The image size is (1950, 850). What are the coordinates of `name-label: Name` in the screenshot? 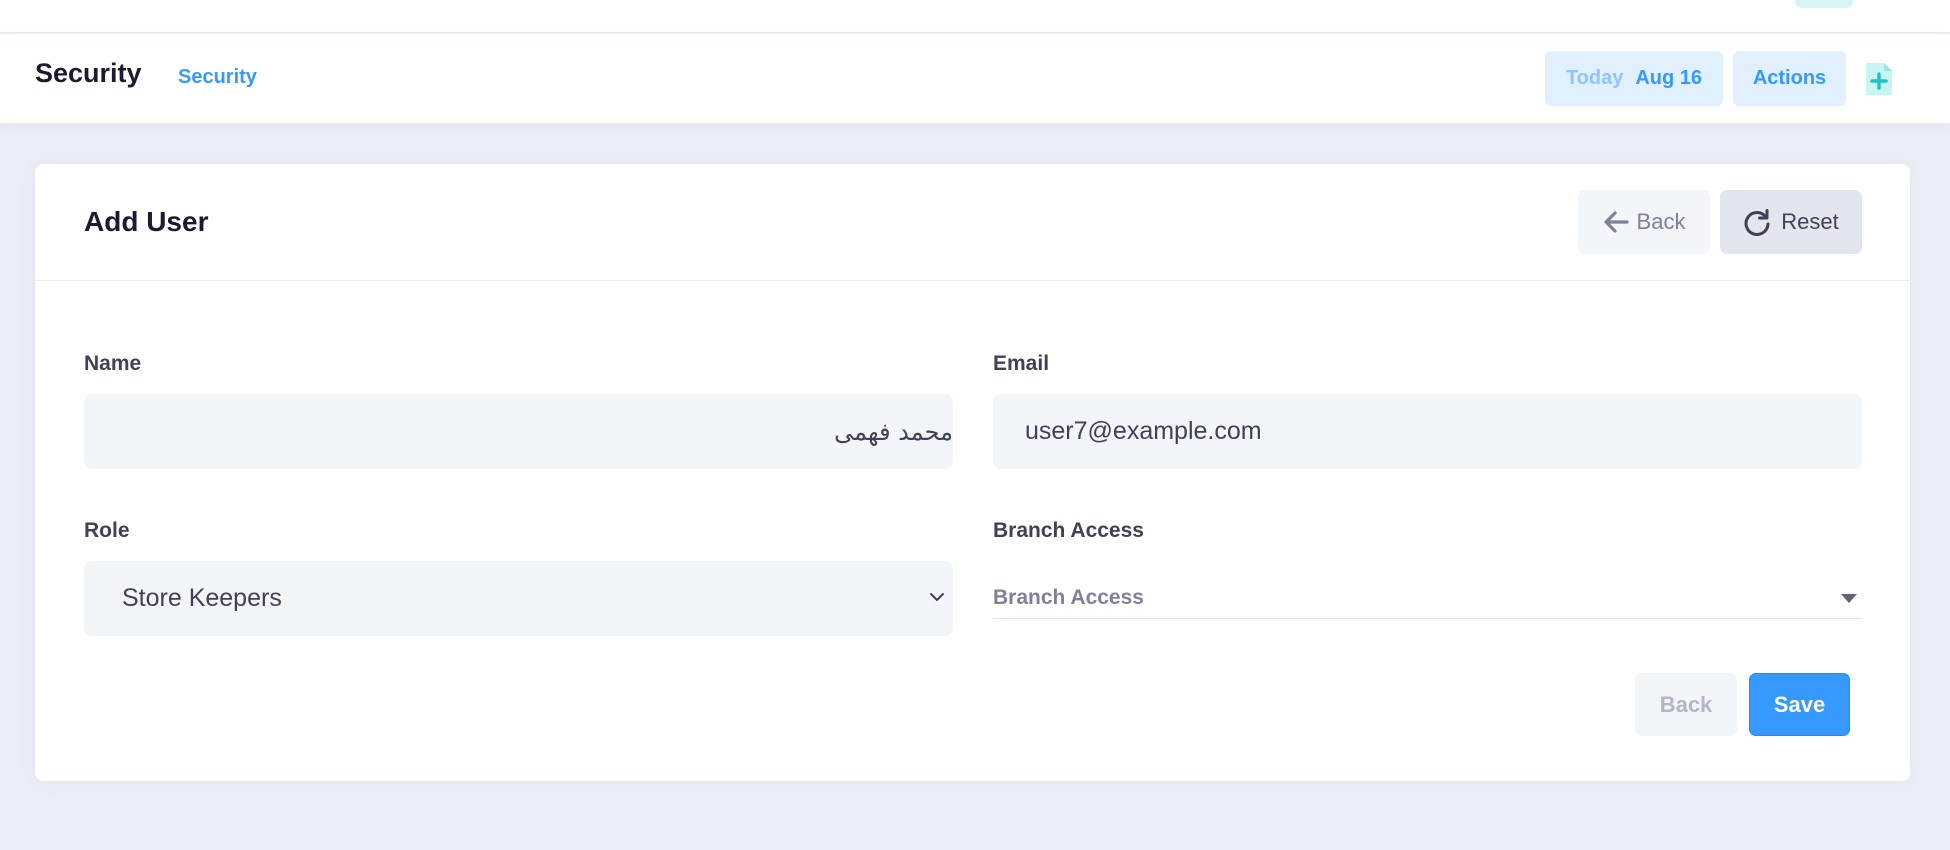 It's located at (113, 363).